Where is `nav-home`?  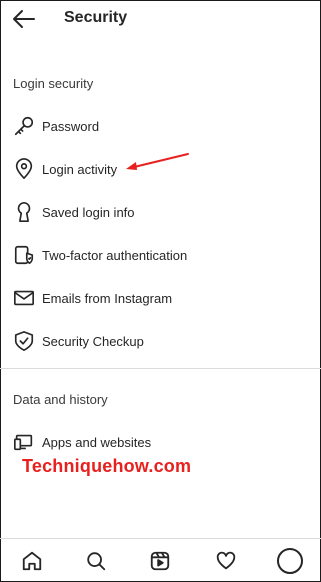
nav-home is located at coordinates (32, 561).